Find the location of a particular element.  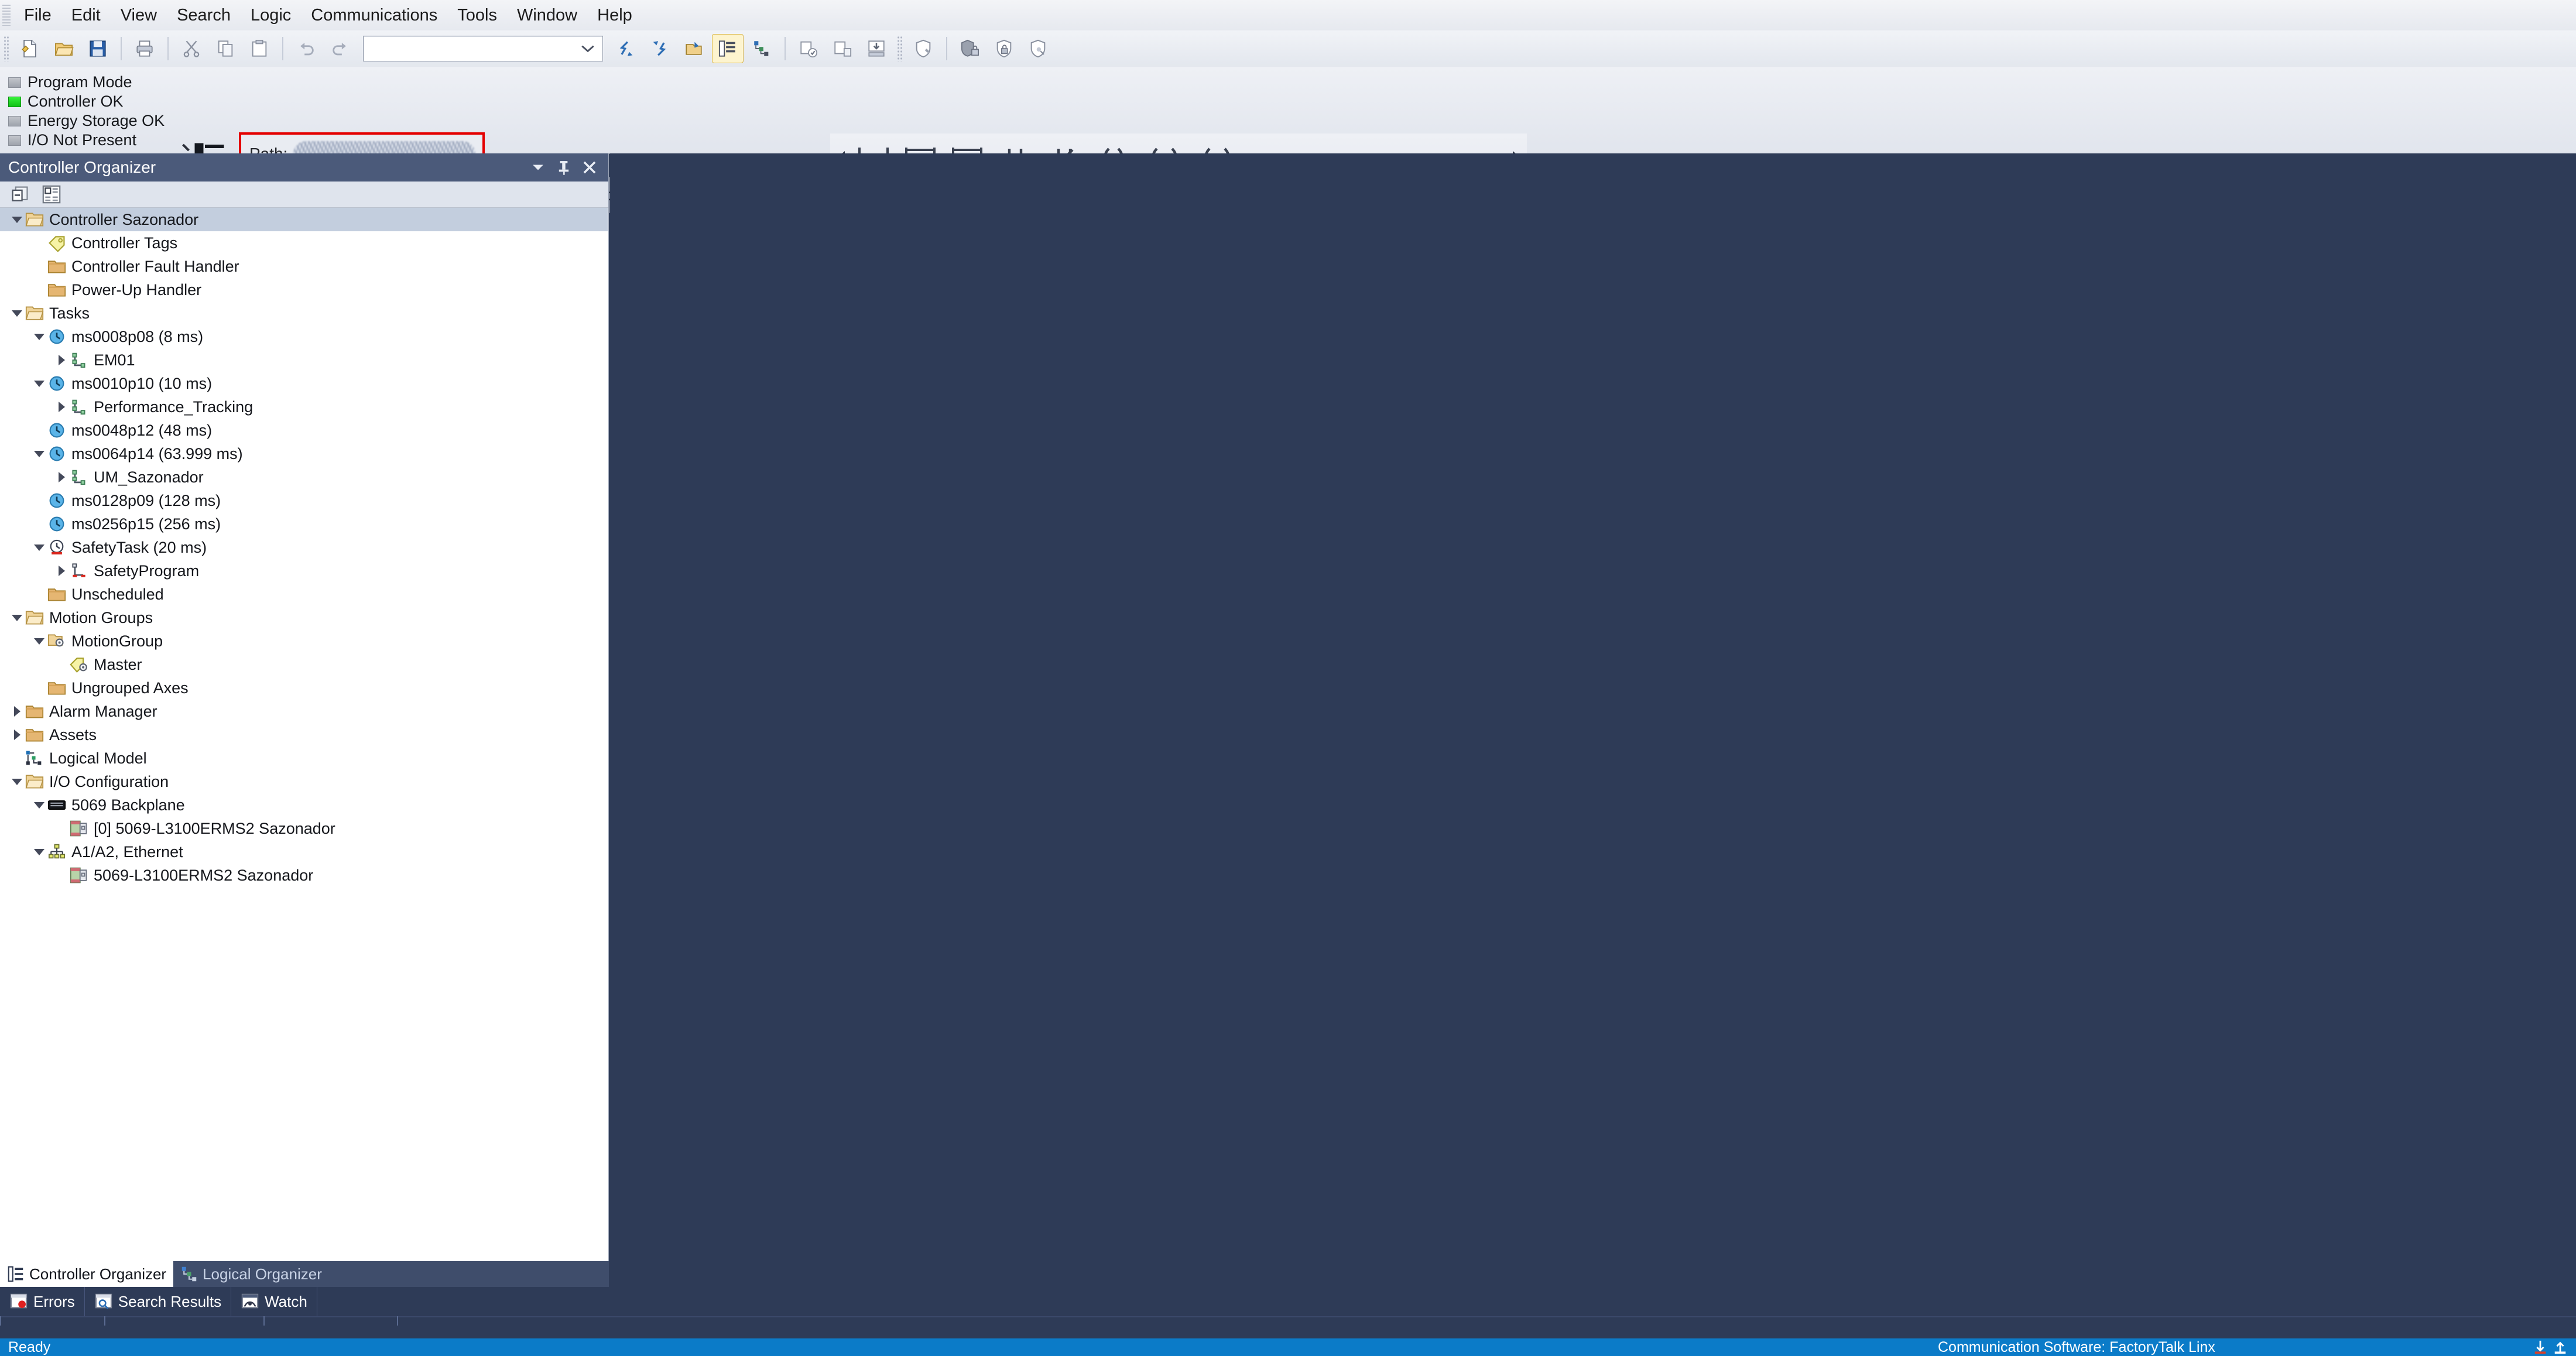

show-all-button is located at coordinates (20, 194).